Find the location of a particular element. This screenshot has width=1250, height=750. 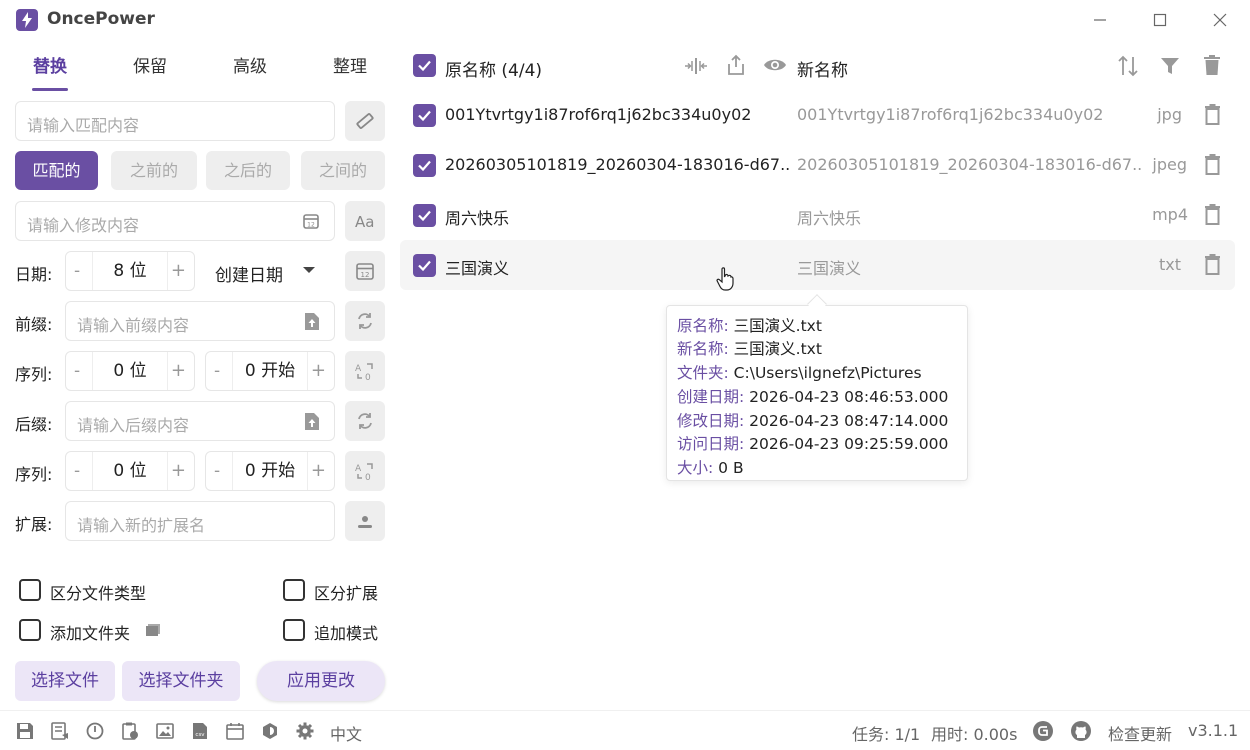

sequence-start-stepper: - 0 开始 + is located at coordinates (270, 371).